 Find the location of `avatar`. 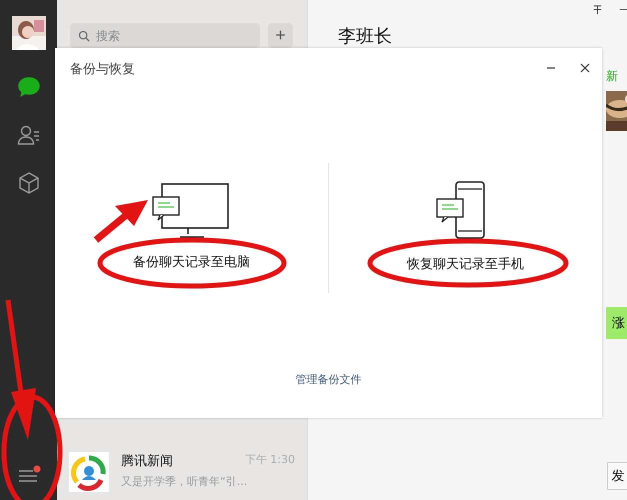

avatar is located at coordinates (29, 33).